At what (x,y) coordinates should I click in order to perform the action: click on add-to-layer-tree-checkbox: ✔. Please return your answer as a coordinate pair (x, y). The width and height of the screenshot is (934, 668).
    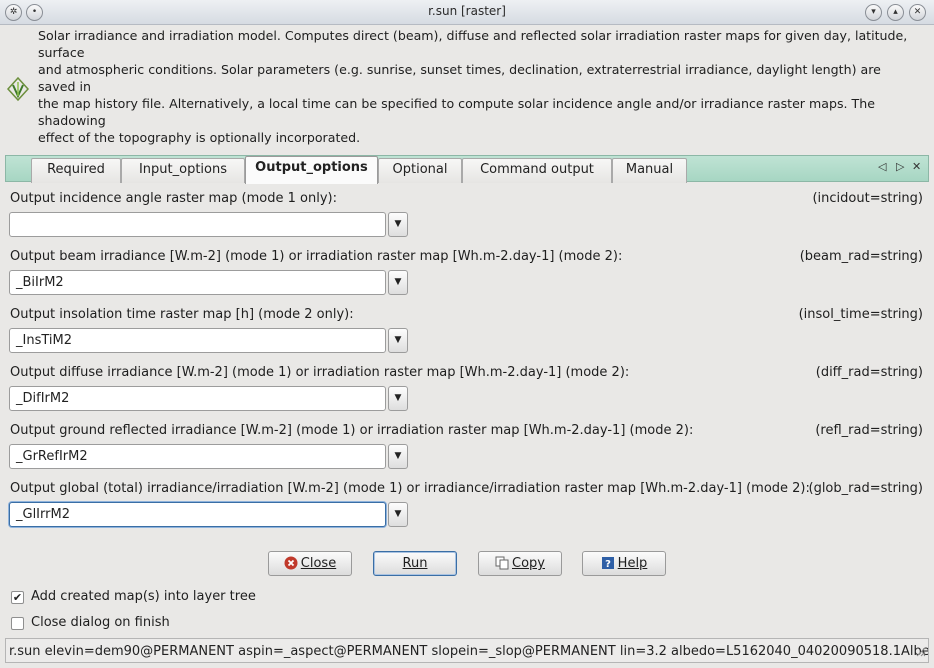
    Looking at the image, I should click on (17, 597).